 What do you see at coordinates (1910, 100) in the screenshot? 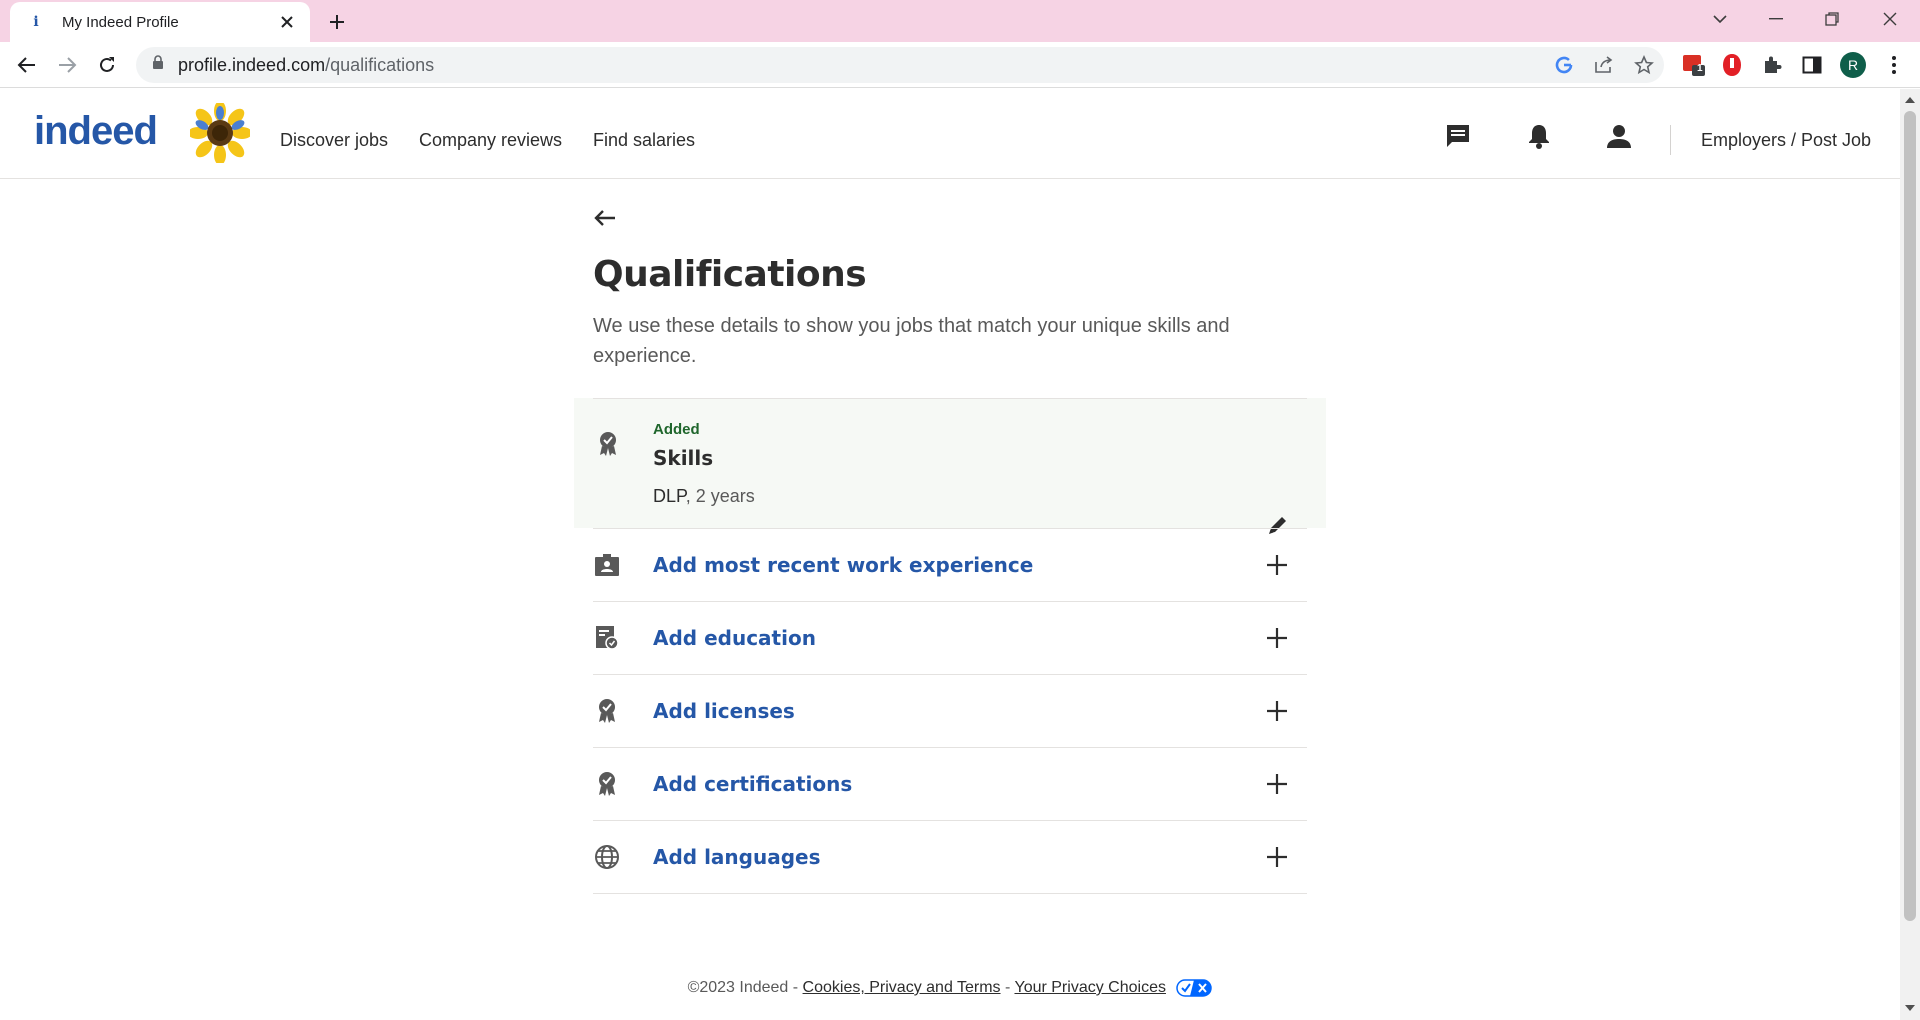
I see `scroll-up-arrow-icon` at bounding box center [1910, 100].